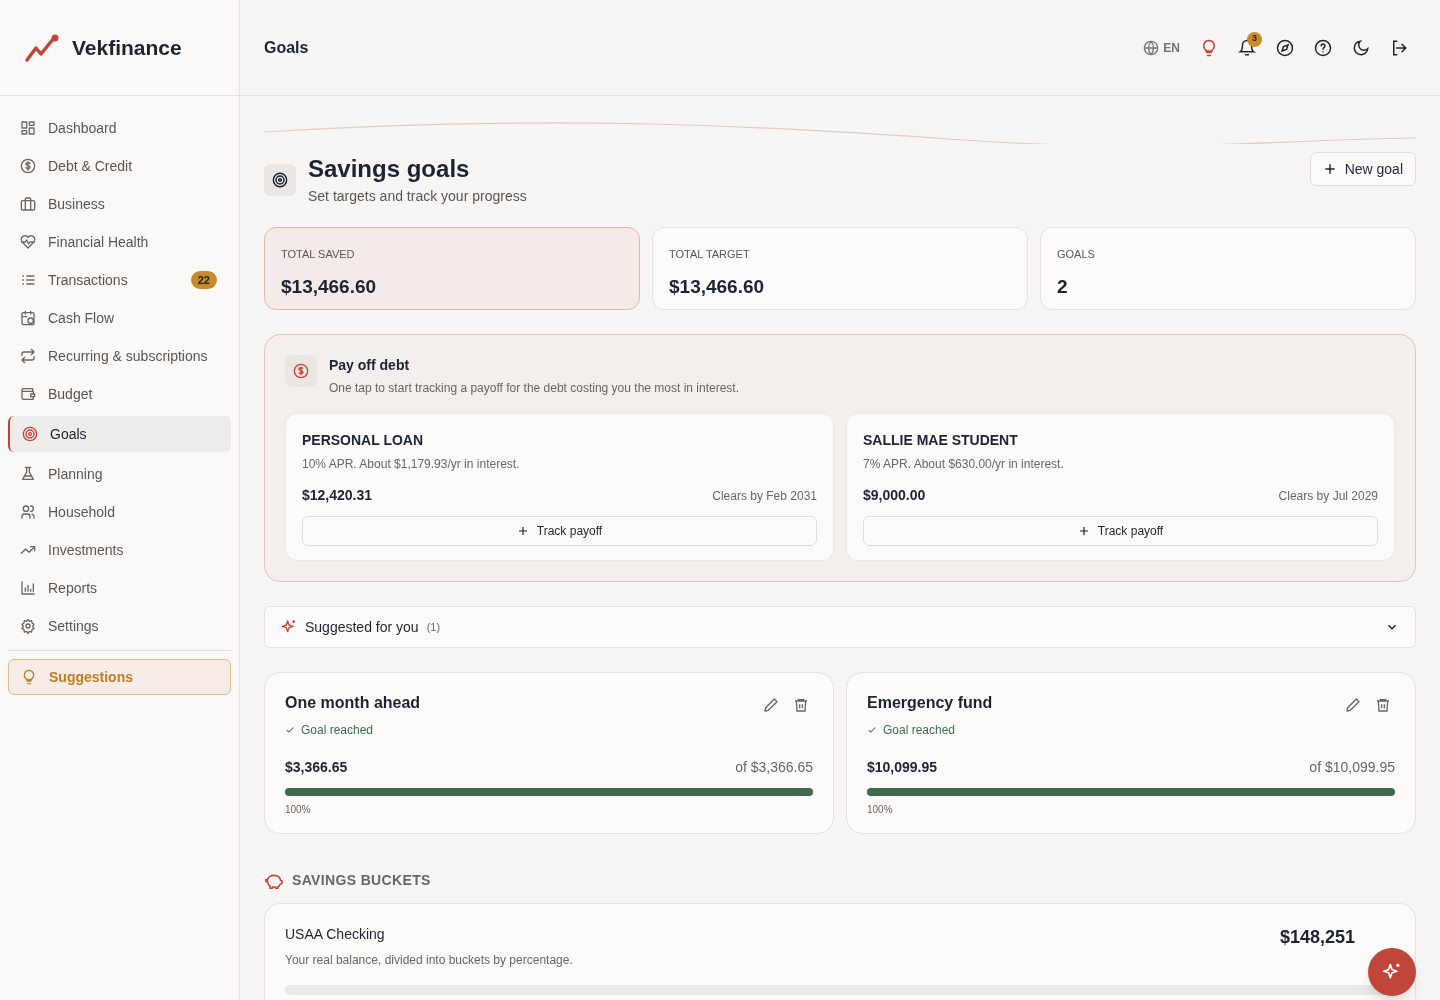  What do you see at coordinates (119, 280) in the screenshot?
I see `sidebar-item: Transactions 22` at bounding box center [119, 280].